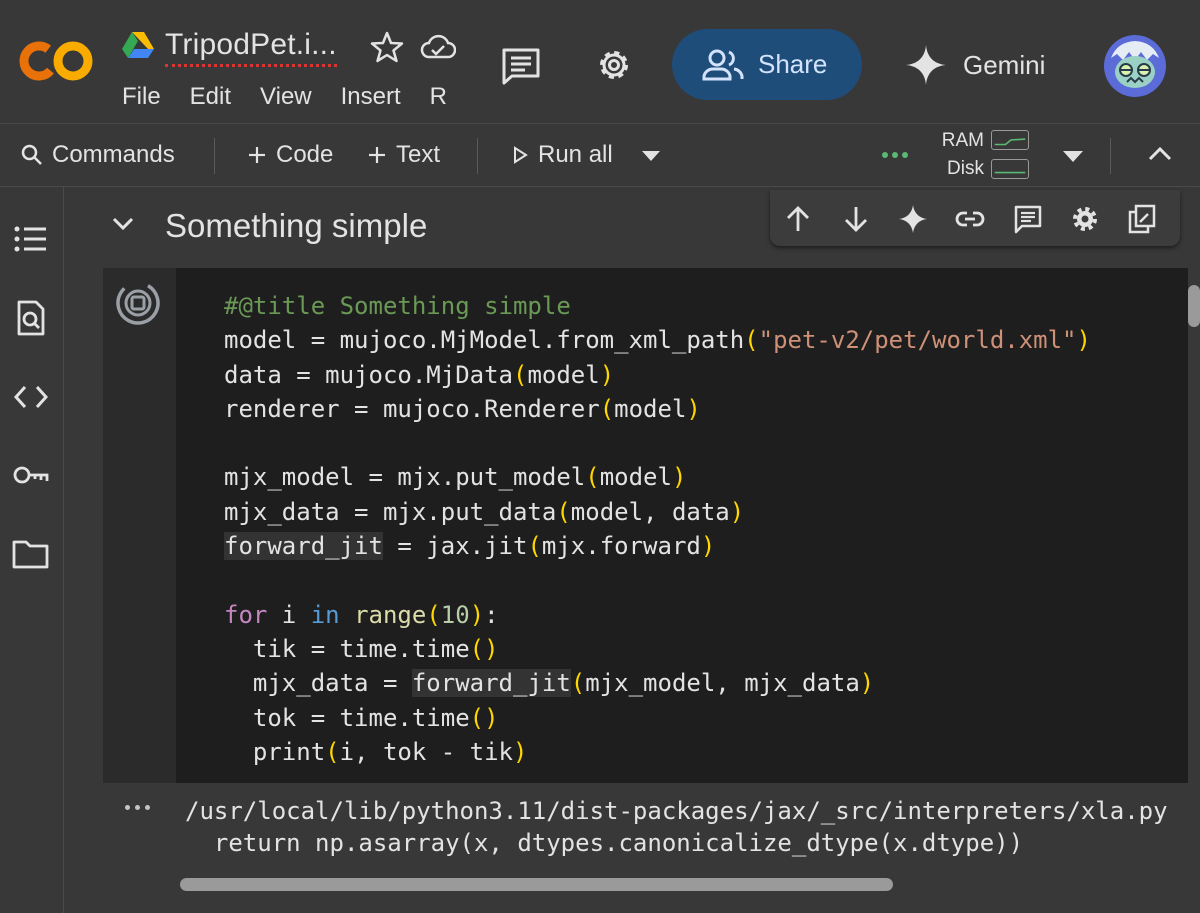 This screenshot has height=913, width=1200. I want to click on code-line-text: print(i, tok - tik), so click(376, 751).